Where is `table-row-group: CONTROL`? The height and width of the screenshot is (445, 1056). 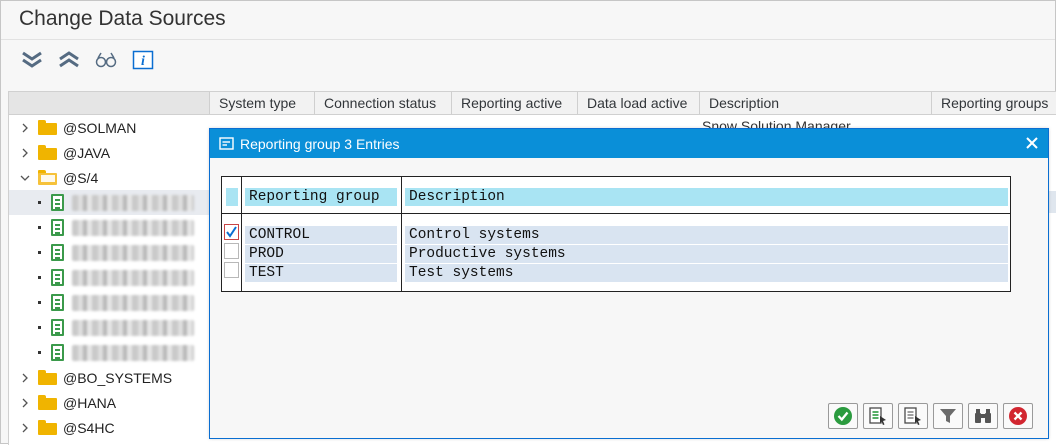 table-row-group: CONTROL is located at coordinates (321, 235).